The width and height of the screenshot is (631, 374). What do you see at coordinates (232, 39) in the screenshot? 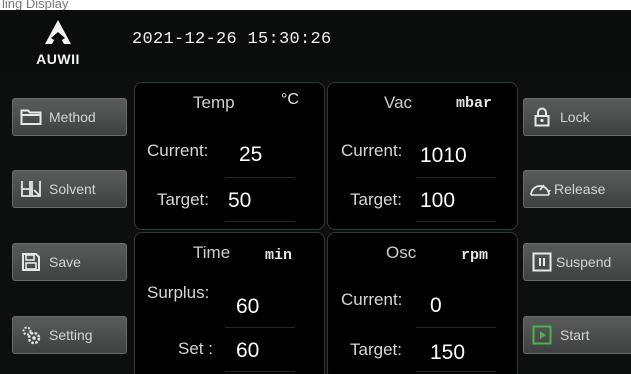
I see `datetime-display: 2021-12-26 15:30:26` at bounding box center [232, 39].